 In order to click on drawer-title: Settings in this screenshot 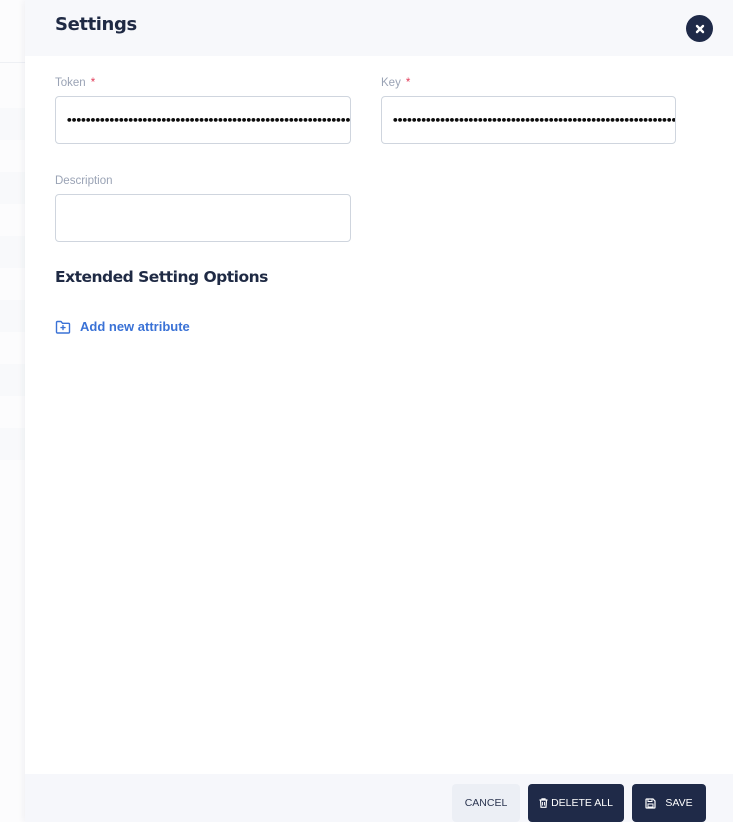, I will do `click(96, 24)`.